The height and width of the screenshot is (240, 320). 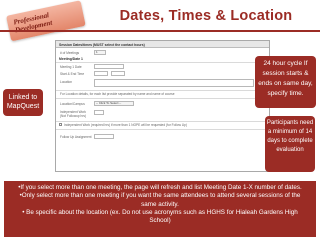 I want to click on follow-up-label: Follow Up Assignment, so click(x=76, y=137).